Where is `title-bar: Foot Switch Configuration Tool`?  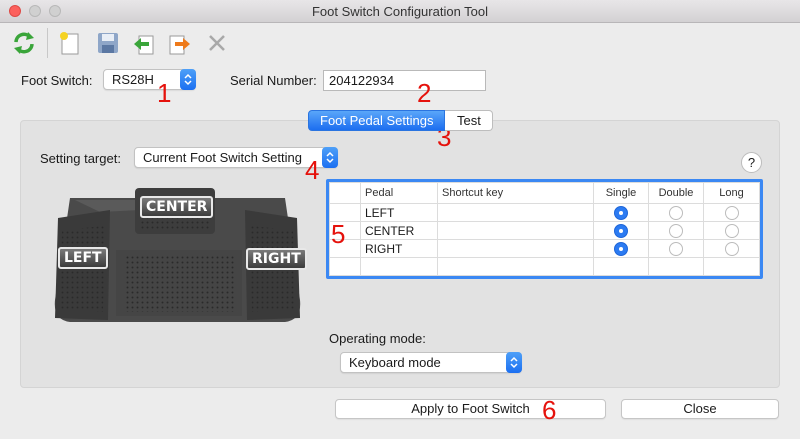
title-bar: Foot Switch Configuration Tool is located at coordinates (400, 11).